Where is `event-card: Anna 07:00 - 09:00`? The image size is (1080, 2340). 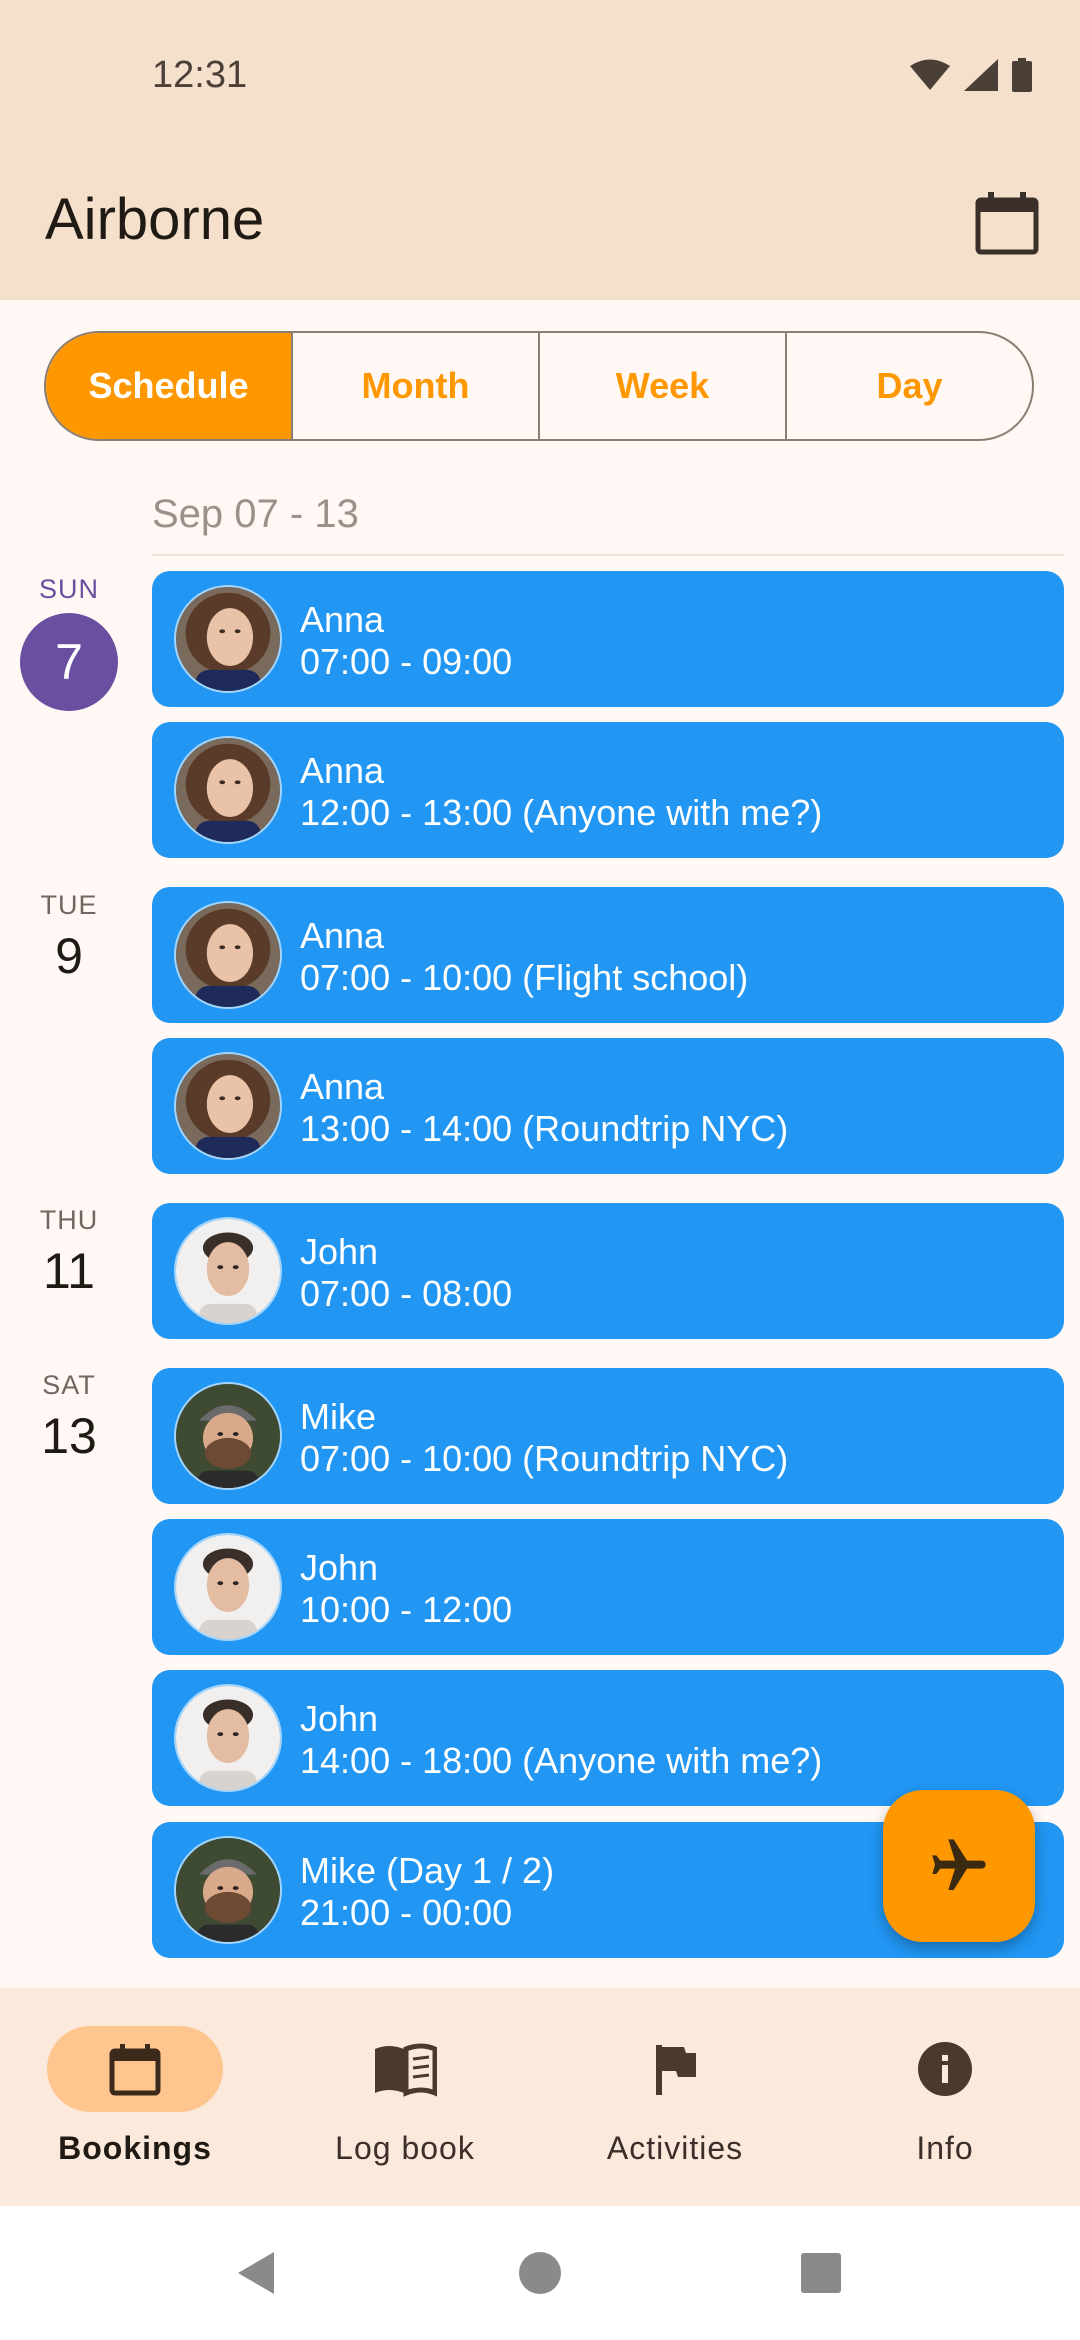 event-card: Anna 07:00 - 09:00 is located at coordinates (608, 639).